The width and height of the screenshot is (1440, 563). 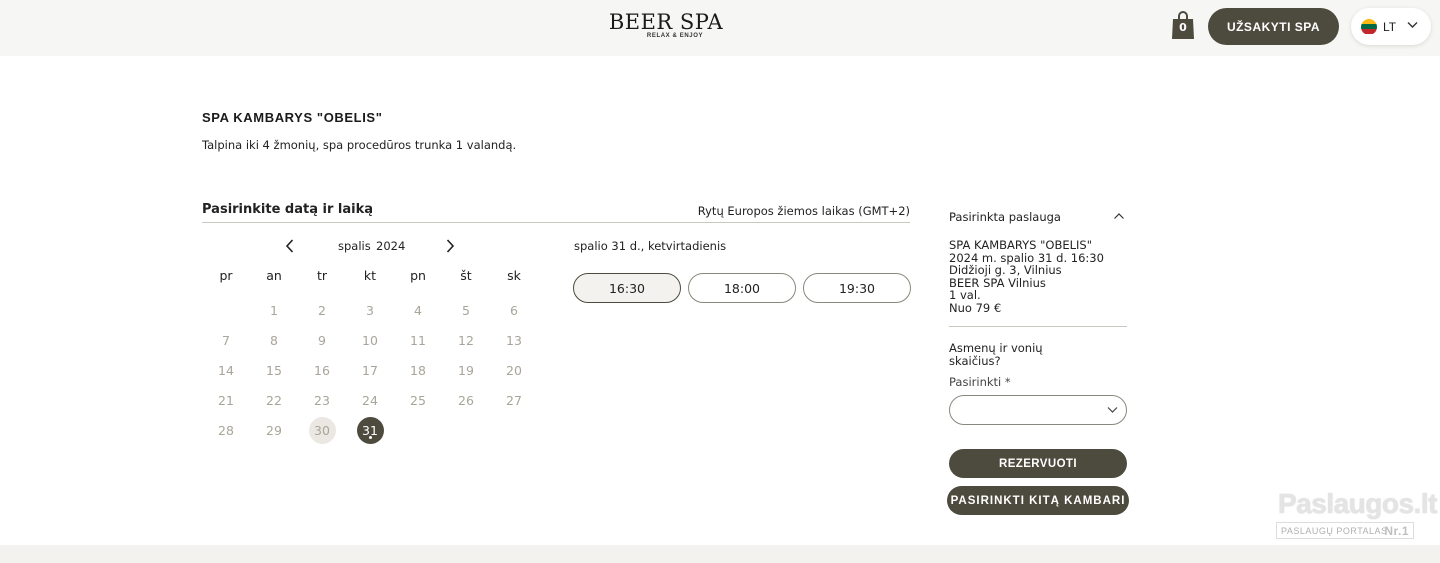 I want to click on calendar-day-number: 18, so click(x=418, y=370).